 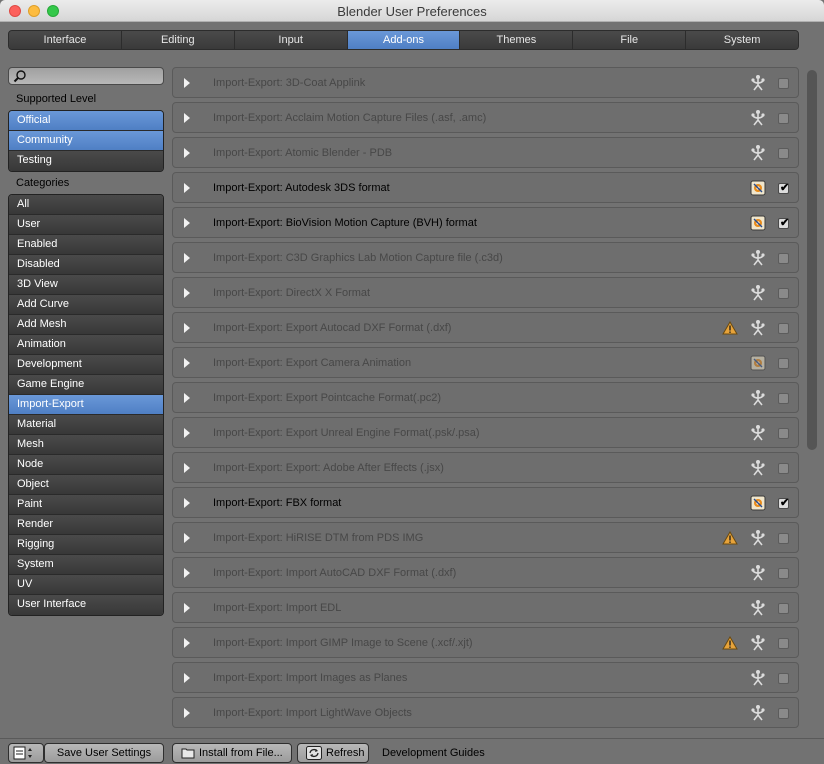 What do you see at coordinates (404, 40) in the screenshot?
I see `tab-add-ons: Add-ons` at bounding box center [404, 40].